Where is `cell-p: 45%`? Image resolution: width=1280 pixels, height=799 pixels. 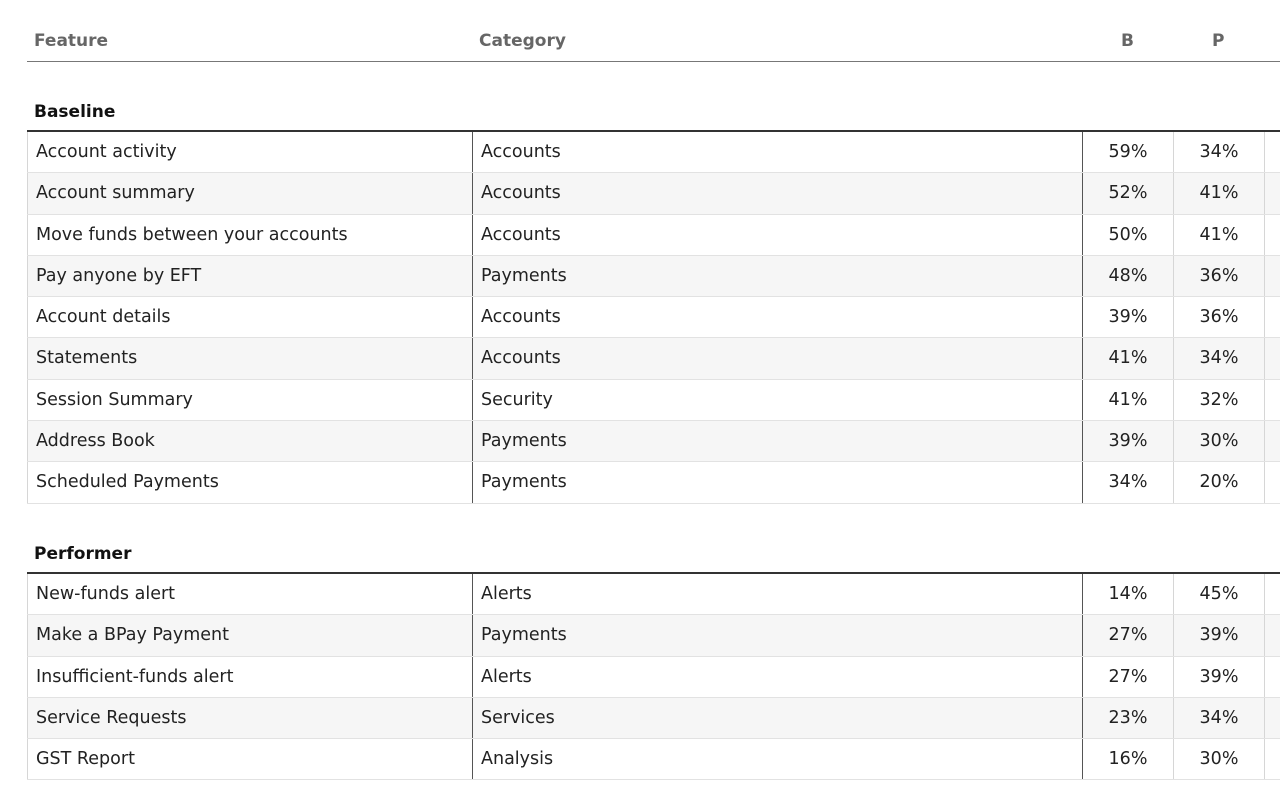
cell-p: 45% is located at coordinates (1219, 594).